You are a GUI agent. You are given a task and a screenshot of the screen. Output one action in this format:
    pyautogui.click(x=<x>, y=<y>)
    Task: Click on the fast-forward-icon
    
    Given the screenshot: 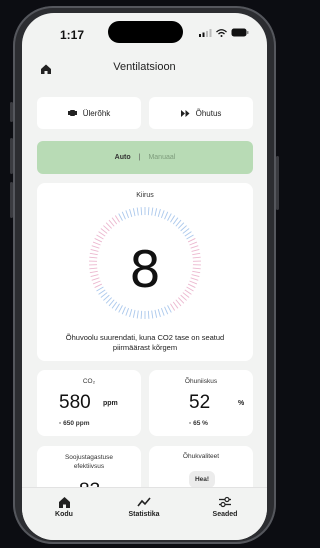 What is the action you would take?
    pyautogui.click(x=185, y=113)
    